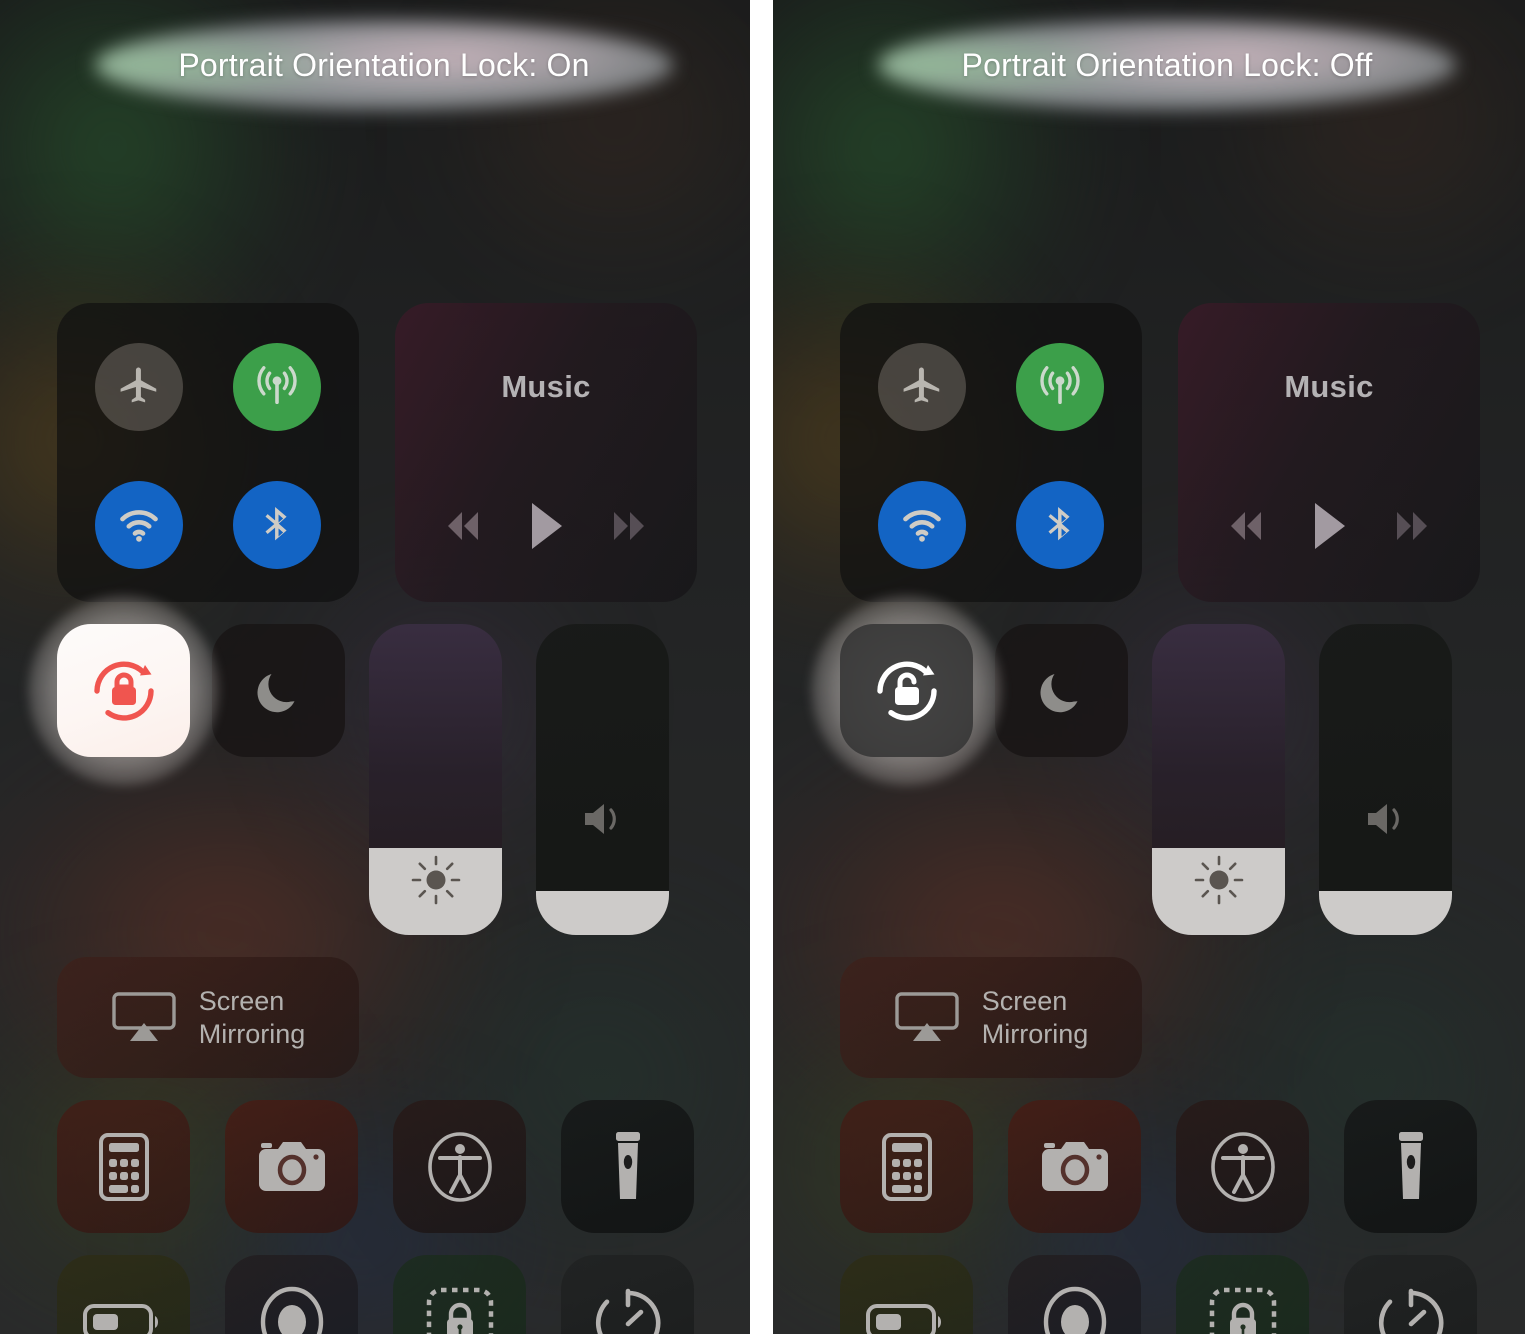 The image size is (1525, 1334). What do you see at coordinates (377, 452) in the screenshot?
I see `row-connectivity-music: Music` at bounding box center [377, 452].